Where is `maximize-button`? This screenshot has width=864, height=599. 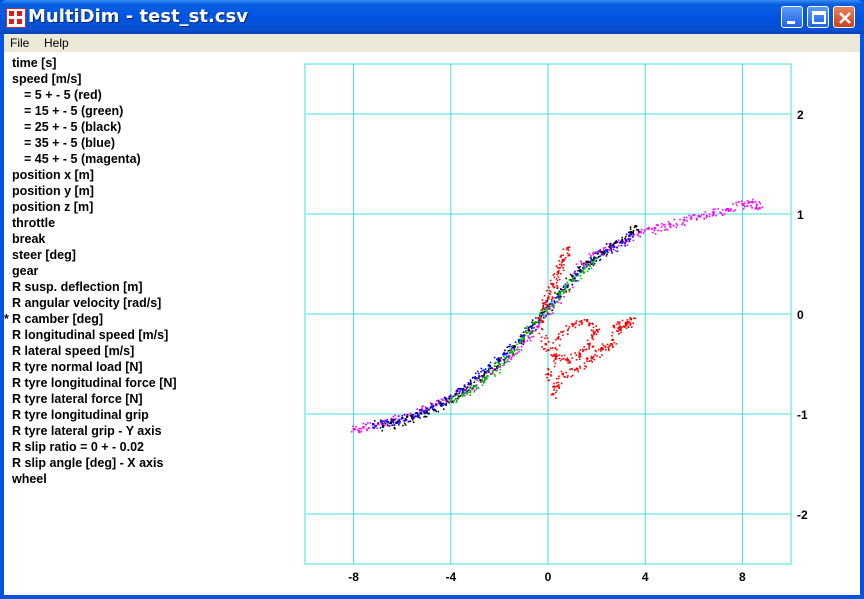
maximize-button is located at coordinates (818, 17).